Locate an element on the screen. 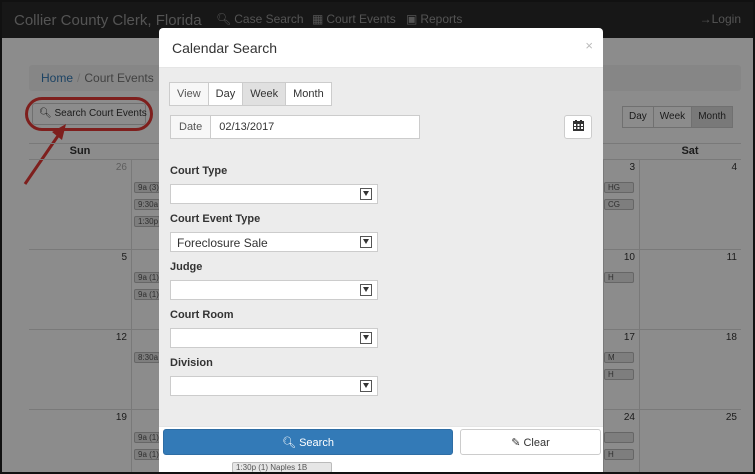 This screenshot has height=474, width=755. view-selector: View Day Week Month is located at coordinates (250, 94).